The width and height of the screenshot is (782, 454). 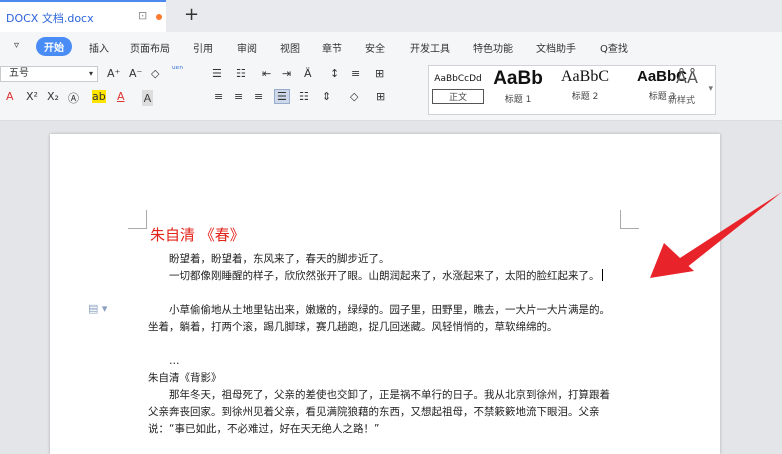 I want to click on annotation-arrow-shaft, so click(x=731, y=230).